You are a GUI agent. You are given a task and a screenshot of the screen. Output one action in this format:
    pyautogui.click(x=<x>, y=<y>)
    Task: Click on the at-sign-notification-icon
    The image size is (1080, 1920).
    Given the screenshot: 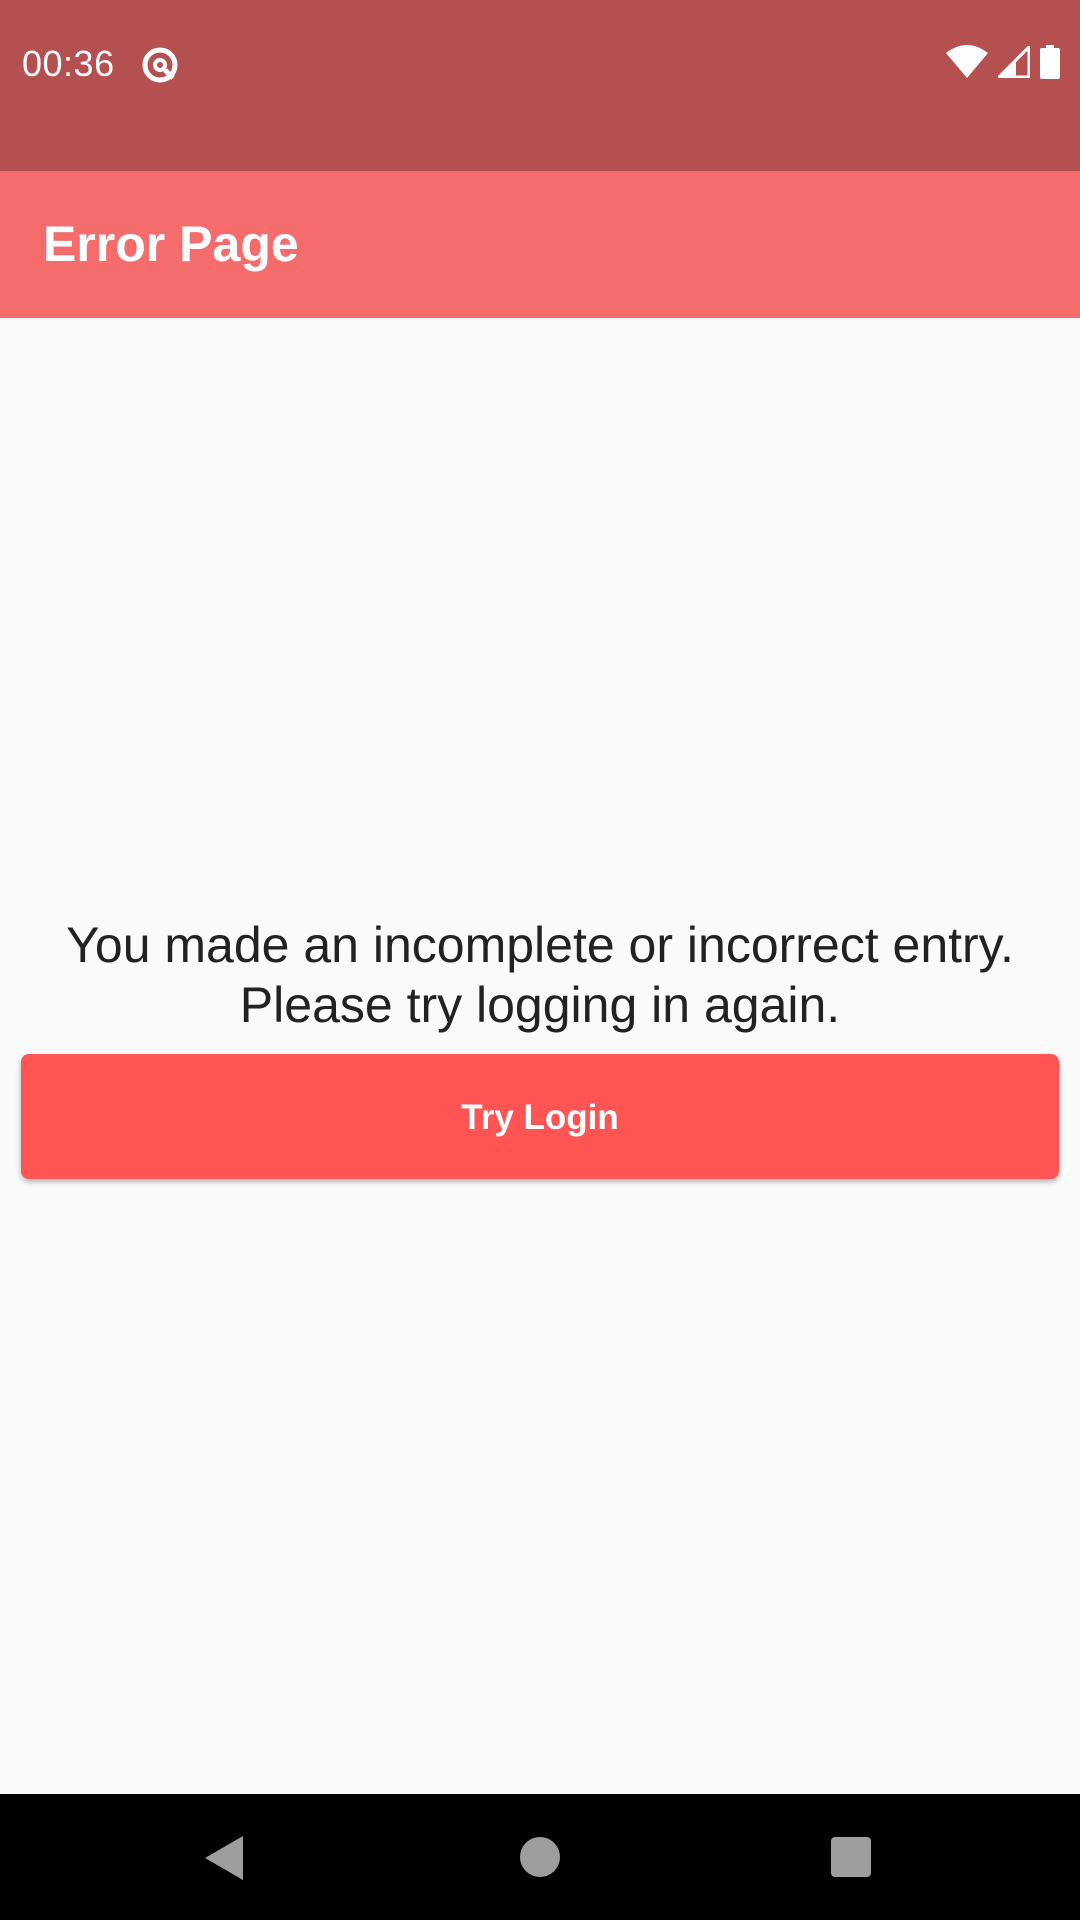 What is the action you would take?
    pyautogui.click(x=160, y=65)
    